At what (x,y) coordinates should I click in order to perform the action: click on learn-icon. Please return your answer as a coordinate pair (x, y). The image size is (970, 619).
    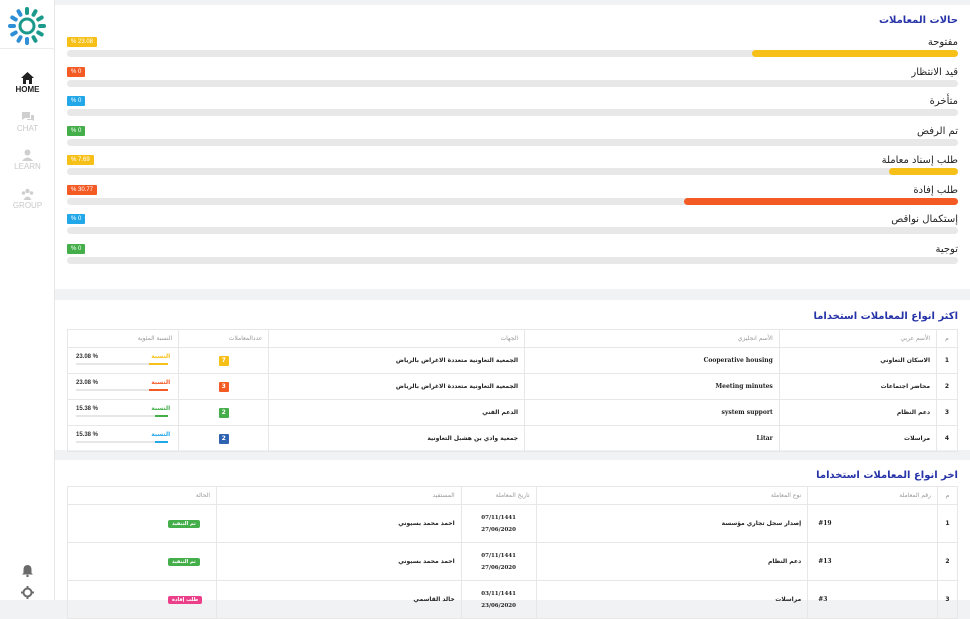
    Looking at the image, I should click on (27, 155).